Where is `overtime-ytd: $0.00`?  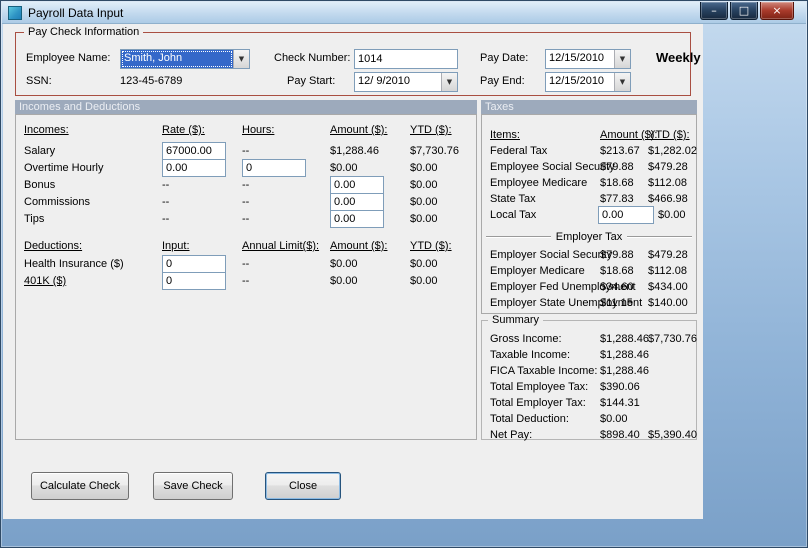 overtime-ytd: $0.00 is located at coordinates (424, 168).